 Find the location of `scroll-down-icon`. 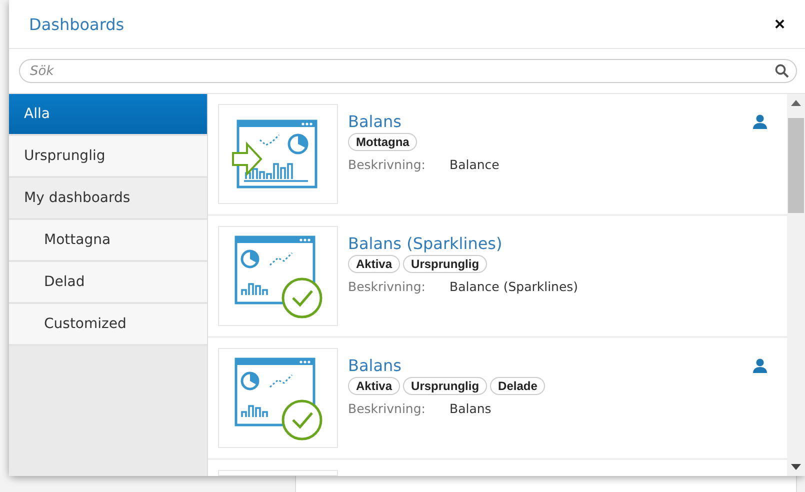

scroll-down-icon is located at coordinates (796, 467).